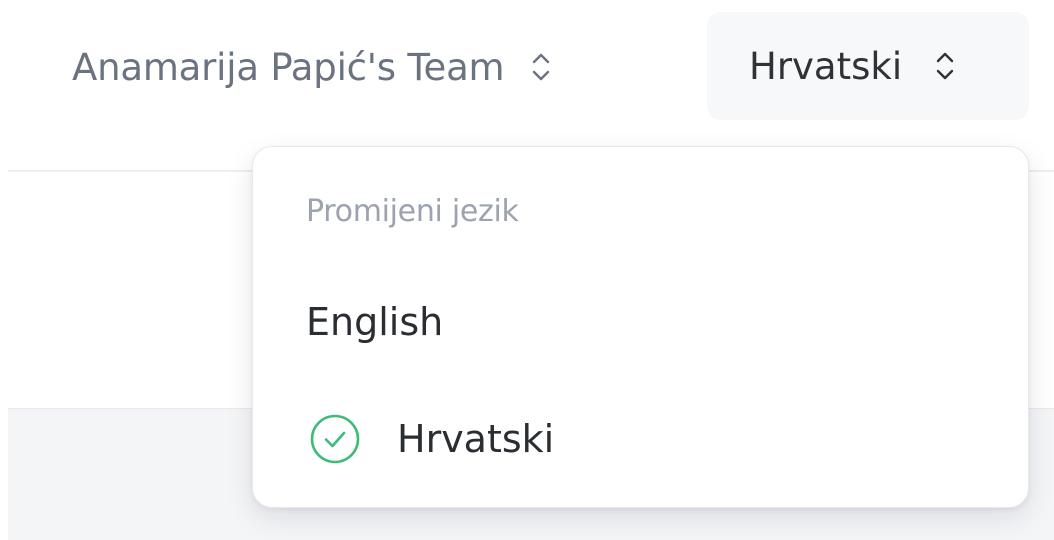 The width and height of the screenshot is (1054, 540). I want to click on language-option-label: English, so click(375, 322).